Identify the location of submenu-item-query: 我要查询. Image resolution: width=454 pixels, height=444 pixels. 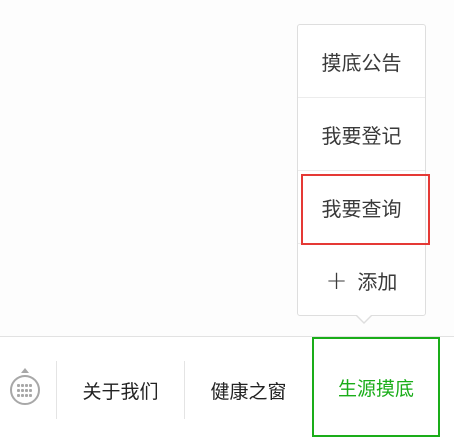
(361, 207).